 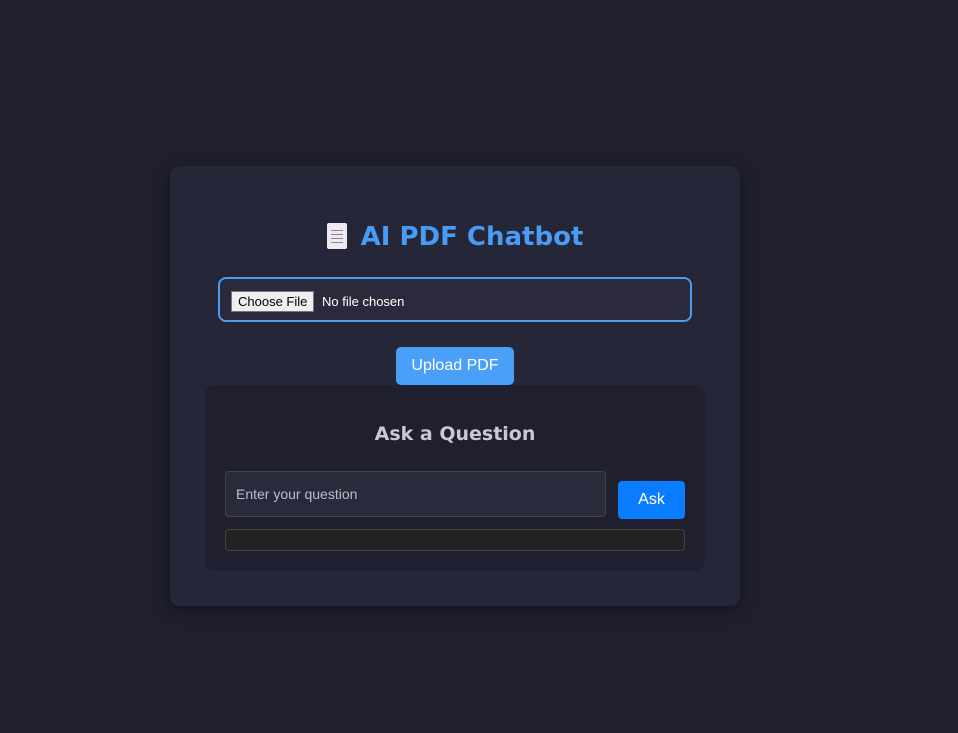 What do you see at coordinates (455, 540) in the screenshot?
I see `response-box` at bounding box center [455, 540].